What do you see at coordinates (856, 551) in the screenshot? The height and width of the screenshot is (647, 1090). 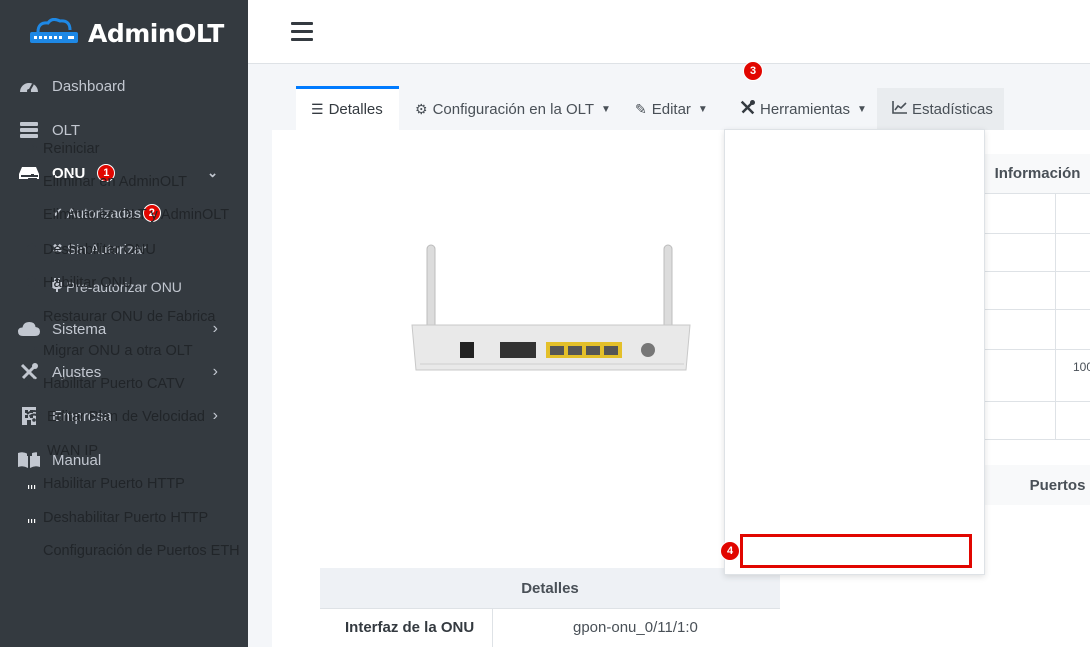 I see `highlight-box` at bounding box center [856, 551].